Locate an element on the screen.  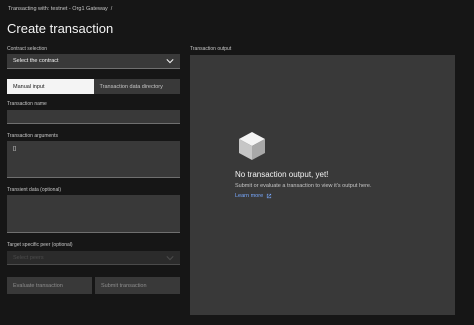
transaction-name-label: Transaction name is located at coordinates (27, 104).